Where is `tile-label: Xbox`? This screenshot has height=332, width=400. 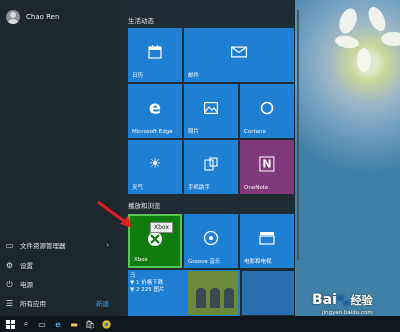
tile-label: Xbox is located at coordinates (141, 260).